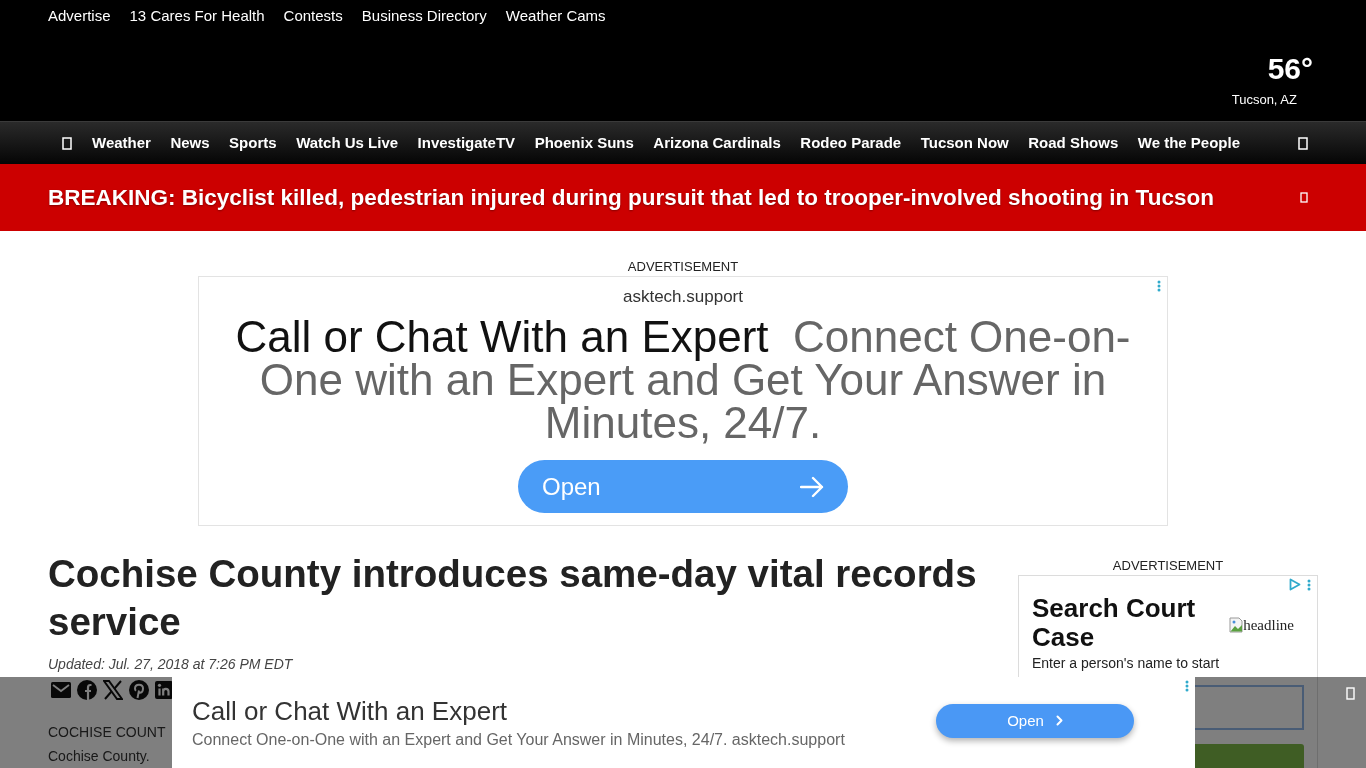 The width and height of the screenshot is (1366, 768). Describe the element at coordinates (170, 664) in the screenshot. I see `updated-timestamp: Updated: Jul. 27, 2018 at 7:26 PM EDT` at that location.